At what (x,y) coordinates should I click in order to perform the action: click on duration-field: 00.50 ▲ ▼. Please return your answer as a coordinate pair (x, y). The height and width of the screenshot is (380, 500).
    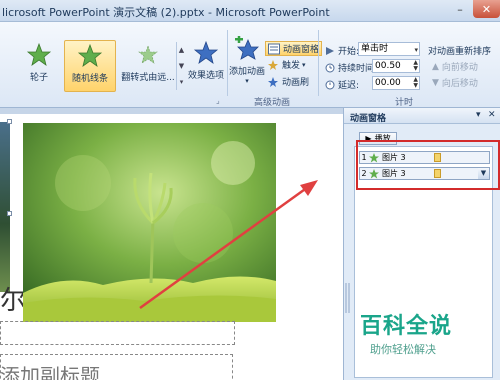
    Looking at the image, I should click on (396, 66).